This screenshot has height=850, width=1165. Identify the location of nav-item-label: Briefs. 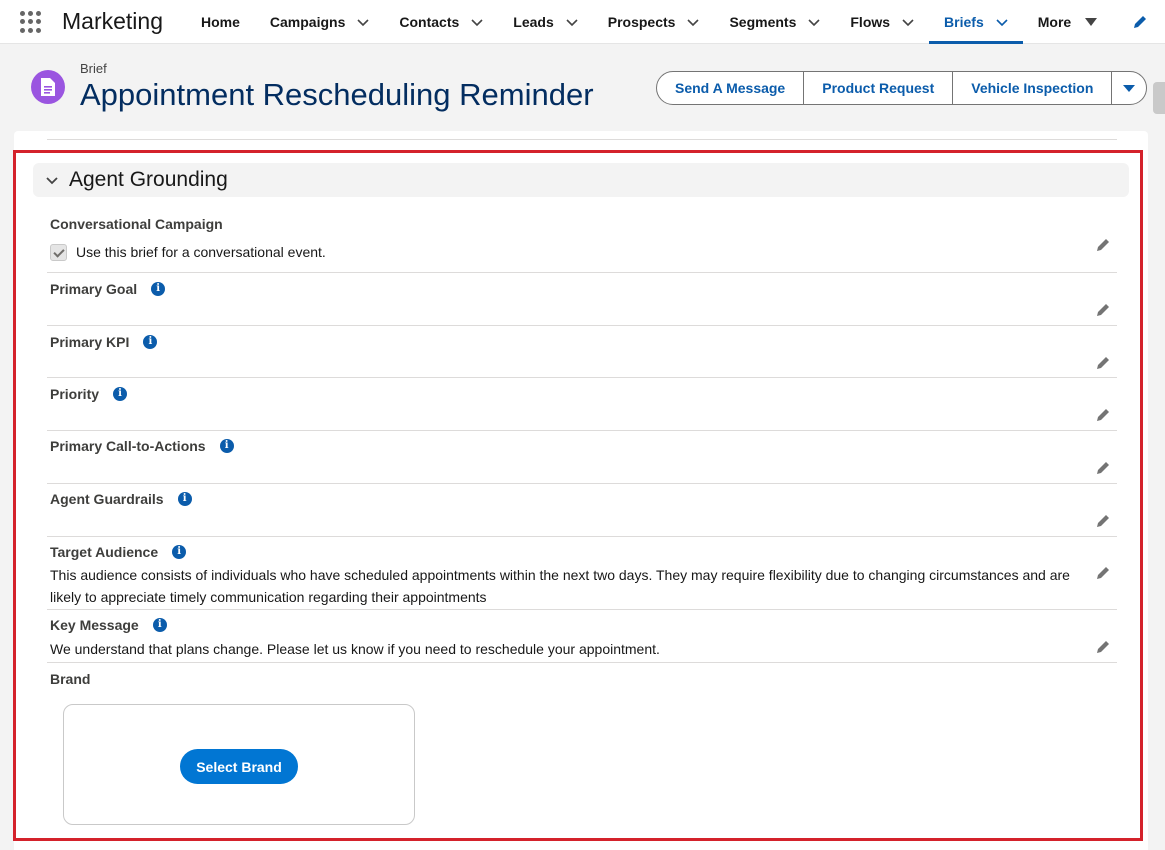
(964, 22).